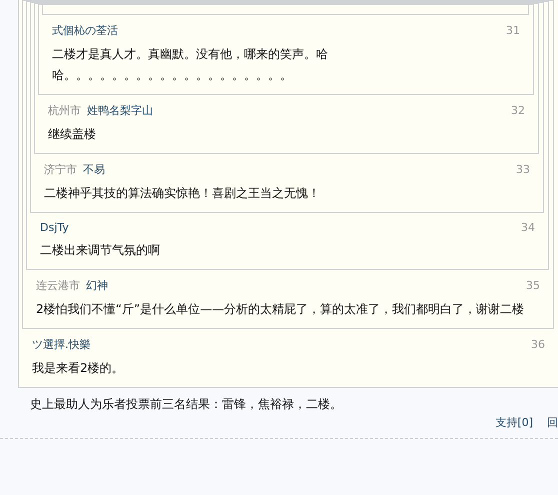 Image resolution: width=558 pixels, height=495 pixels. I want to click on user-name: DsjTy, so click(54, 227).